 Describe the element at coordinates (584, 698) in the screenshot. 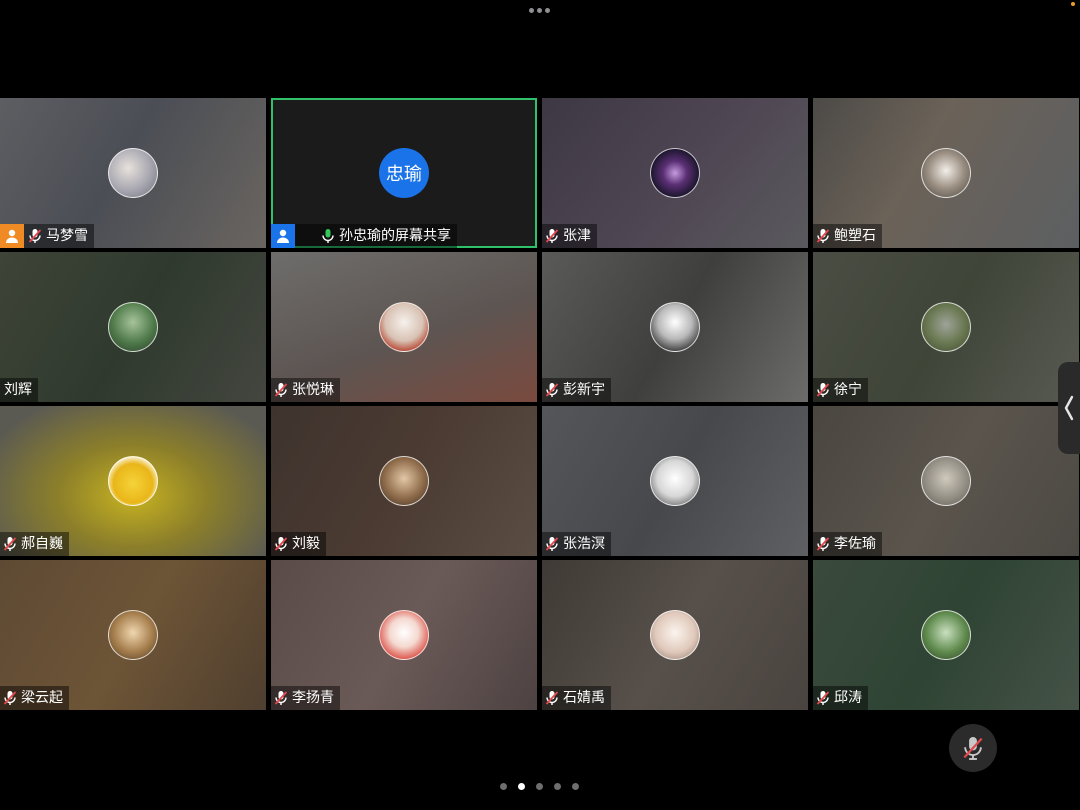

I see `participant-name: 石婧禹` at that location.